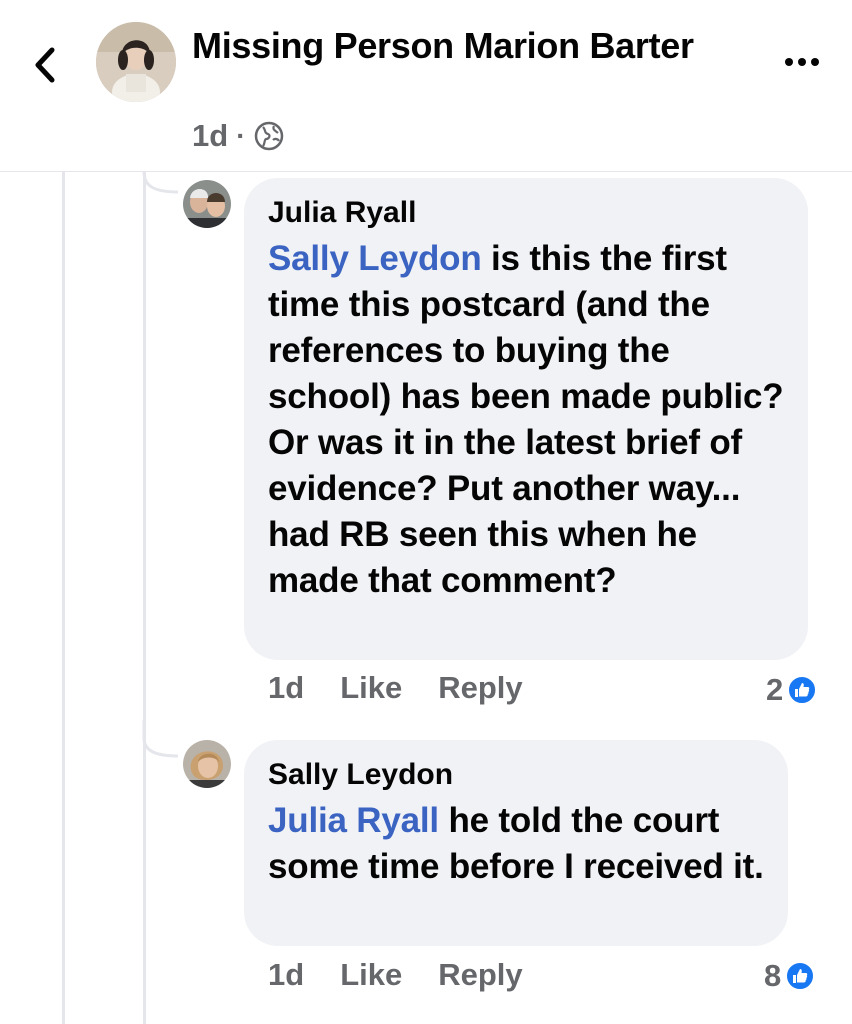  Describe the element at coordinates (144, 598) in the screenshot. I see `thread-line-inner` at that location.